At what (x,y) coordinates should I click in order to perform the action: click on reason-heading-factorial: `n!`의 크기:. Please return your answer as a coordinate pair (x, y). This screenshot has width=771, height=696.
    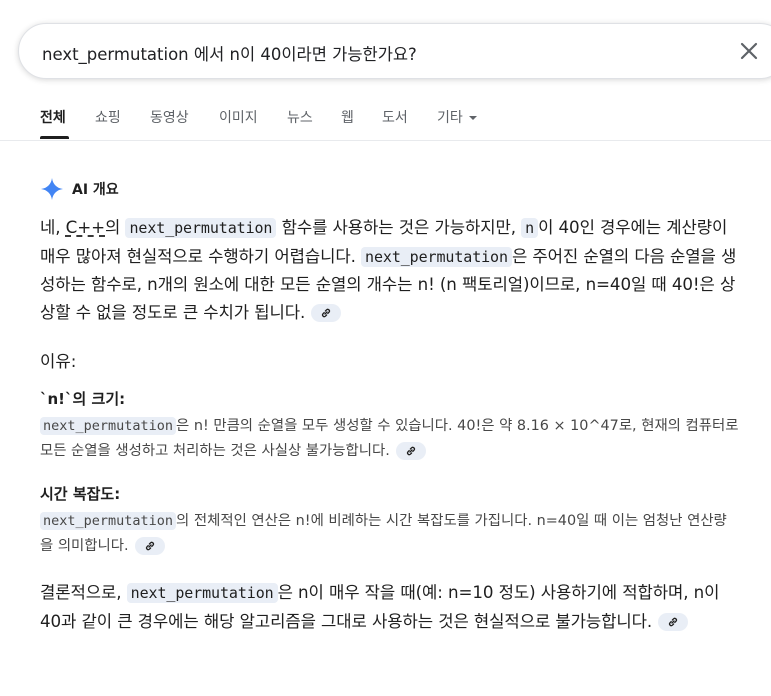
    Looking at the image, I should click on (83, 399).